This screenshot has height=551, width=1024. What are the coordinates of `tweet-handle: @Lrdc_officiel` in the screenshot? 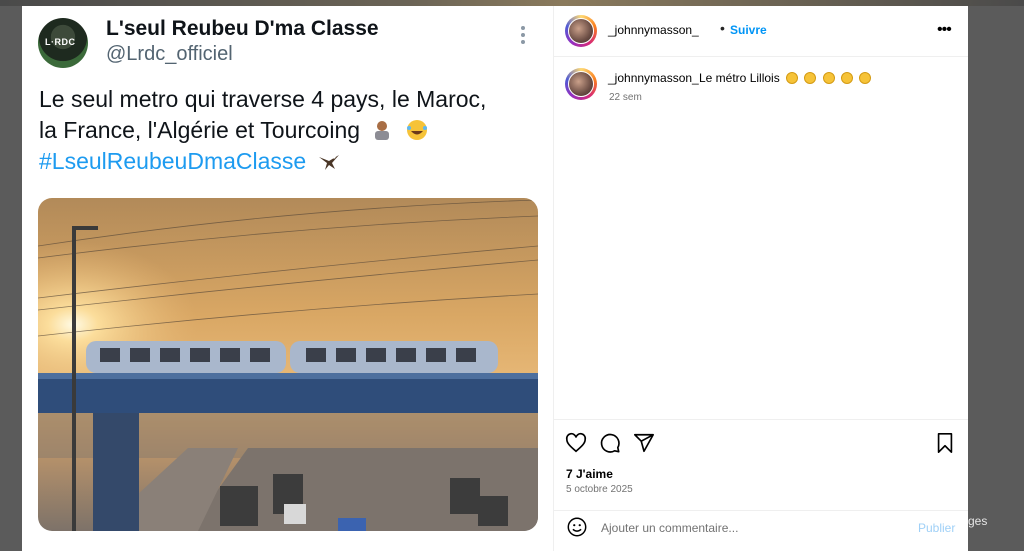 It's located at (169, 54).